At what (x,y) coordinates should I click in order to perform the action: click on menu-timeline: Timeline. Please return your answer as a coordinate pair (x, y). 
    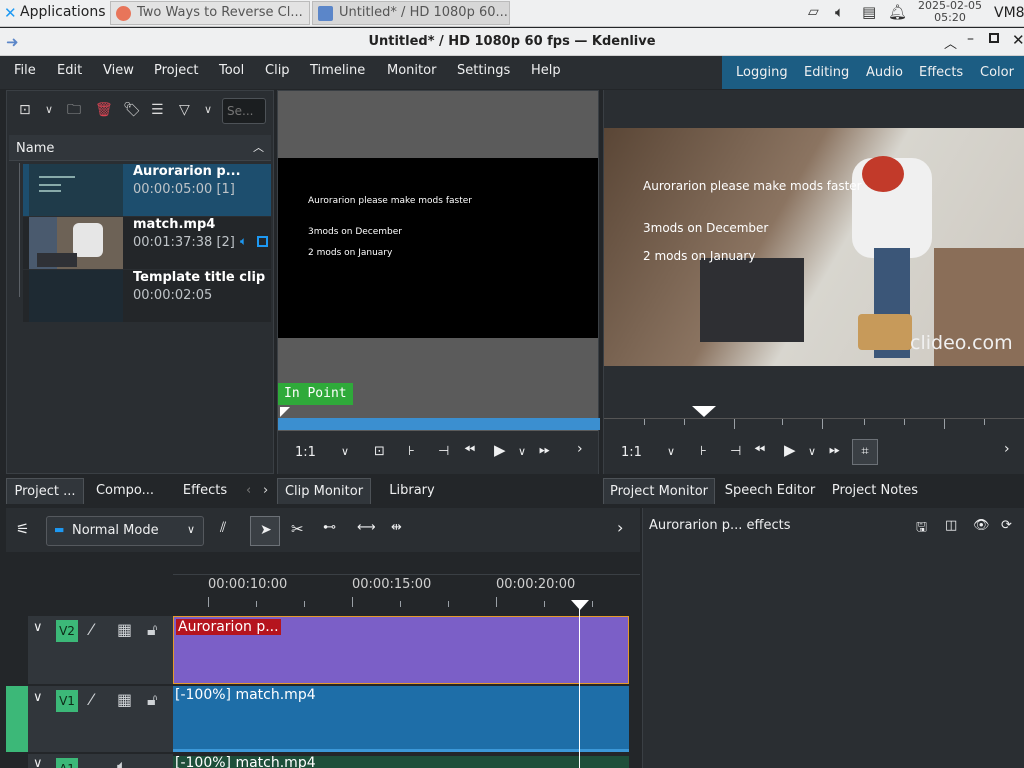
    Looking at the image, I should click on (337, 70).